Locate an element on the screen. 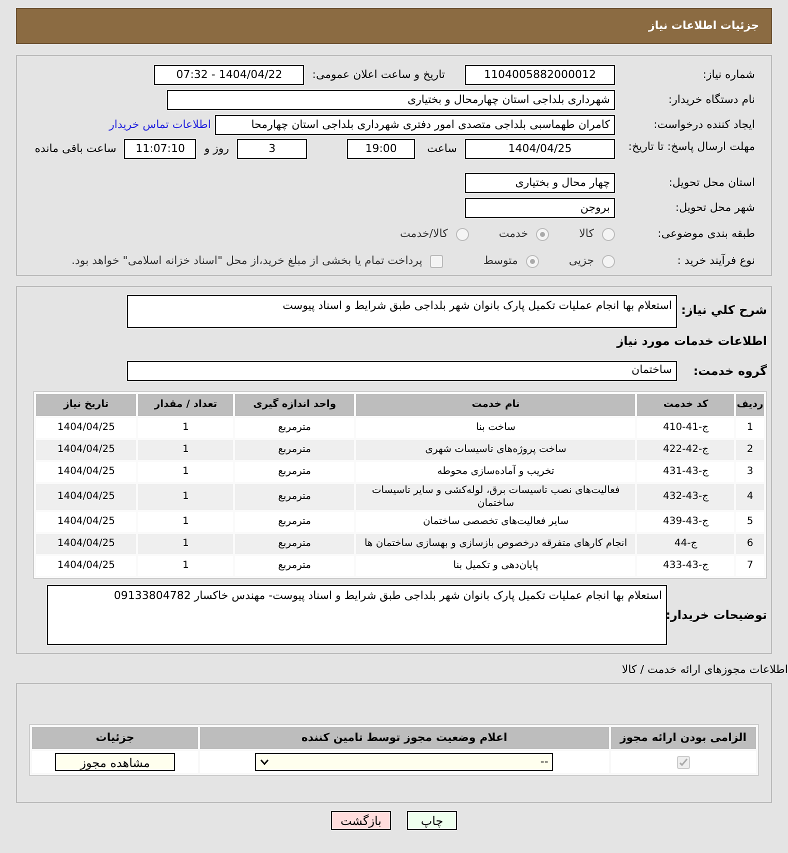  table-cell: ساخت بنا is located at coordinates (496, 428).